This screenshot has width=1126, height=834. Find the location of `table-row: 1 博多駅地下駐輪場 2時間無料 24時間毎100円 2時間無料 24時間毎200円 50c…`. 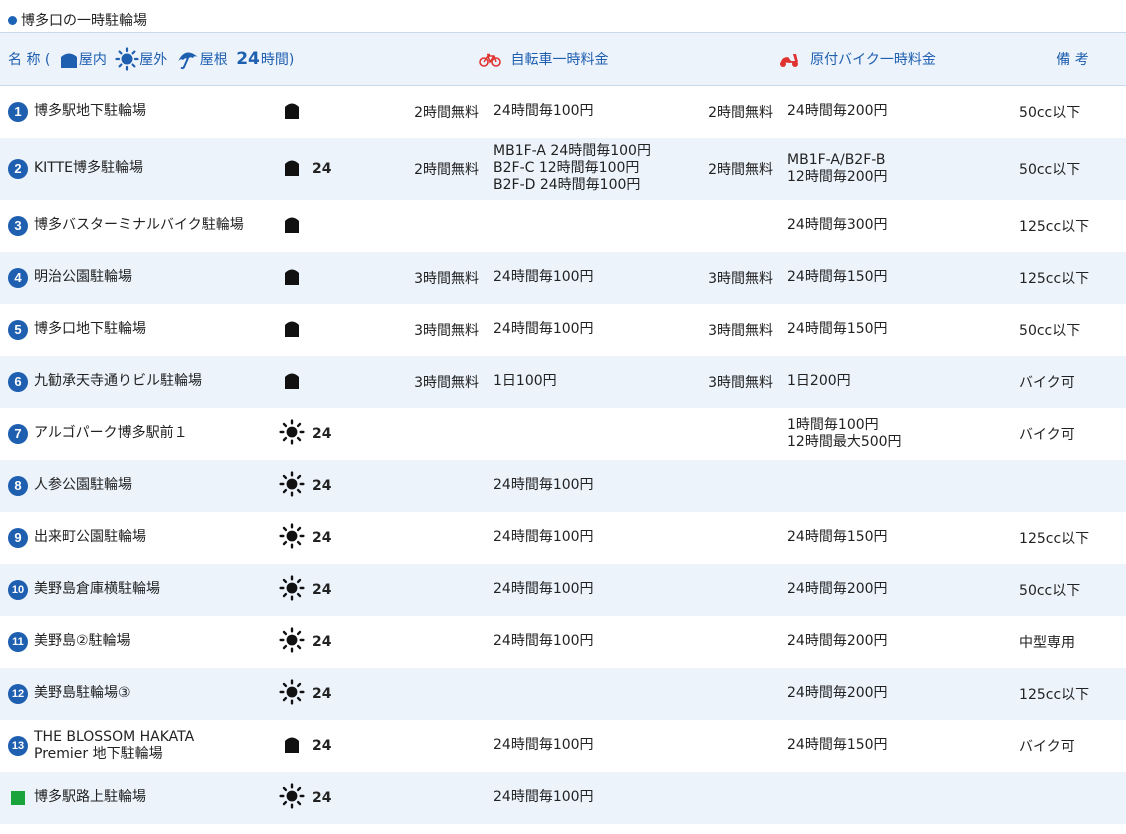

table-row: 1 博多駅地下駐輪場 2時間無料 24時間毎100円 2時間無料 24時間毎200円 50c… is located at coordinates (563, 112).